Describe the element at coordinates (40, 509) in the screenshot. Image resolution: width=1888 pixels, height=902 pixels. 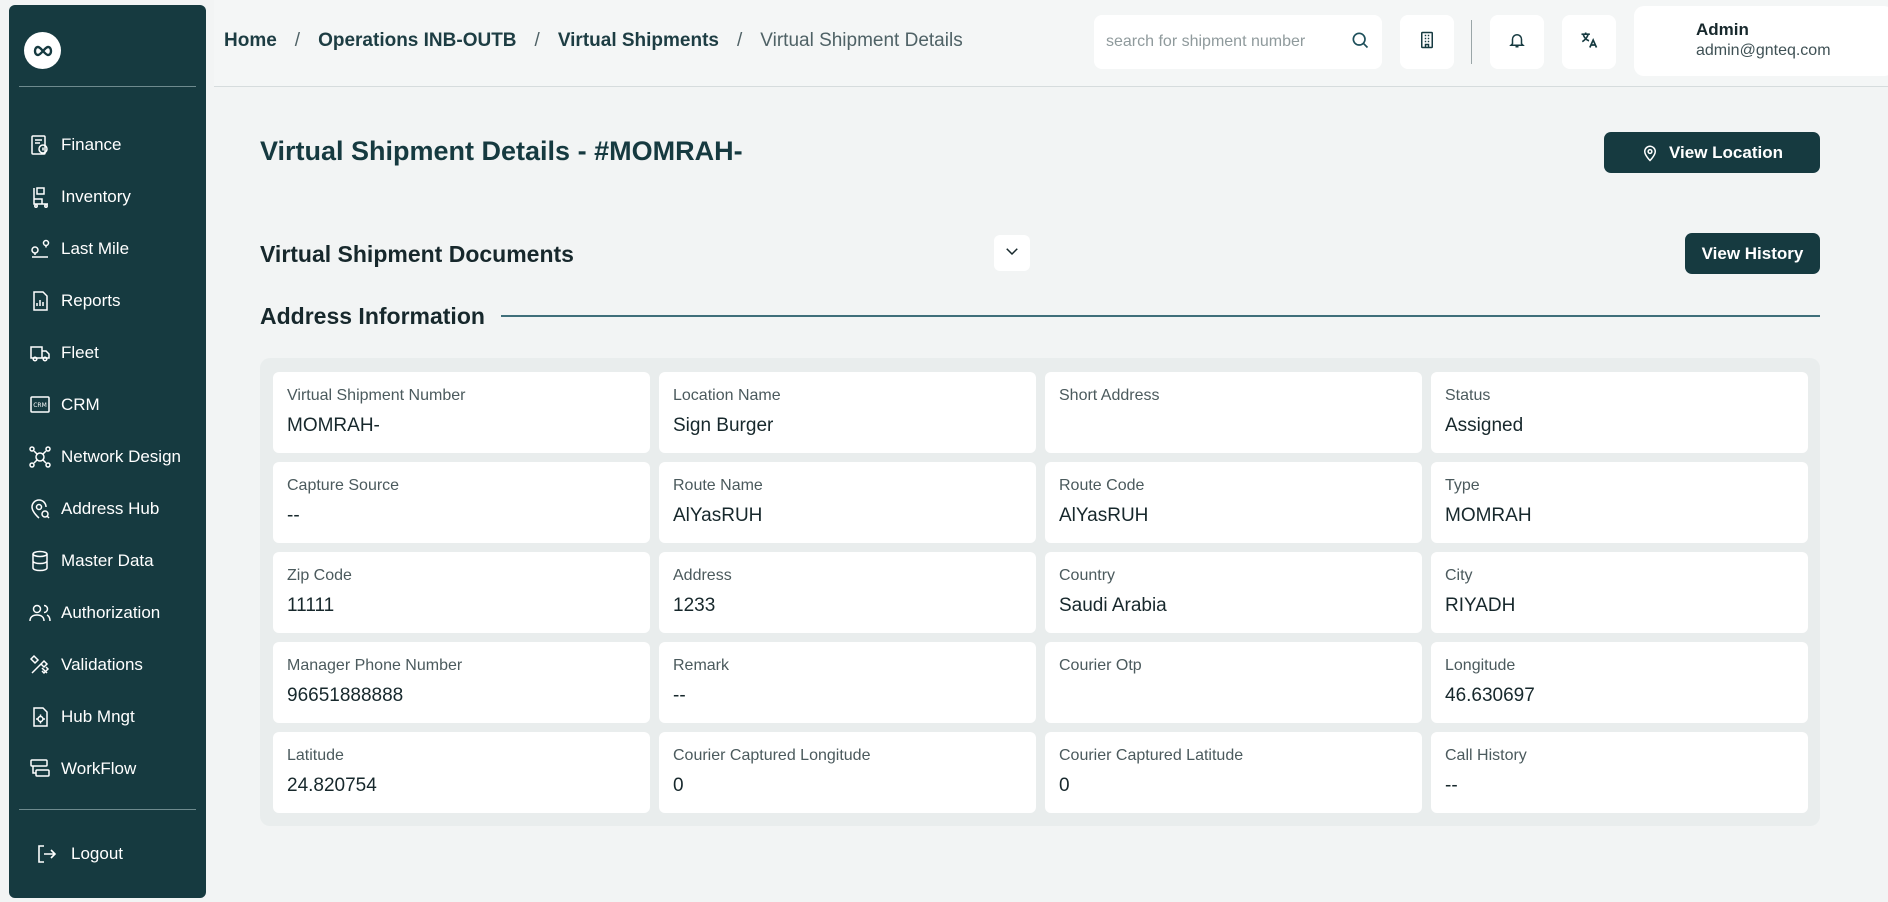
I see `location-icon` at that location.